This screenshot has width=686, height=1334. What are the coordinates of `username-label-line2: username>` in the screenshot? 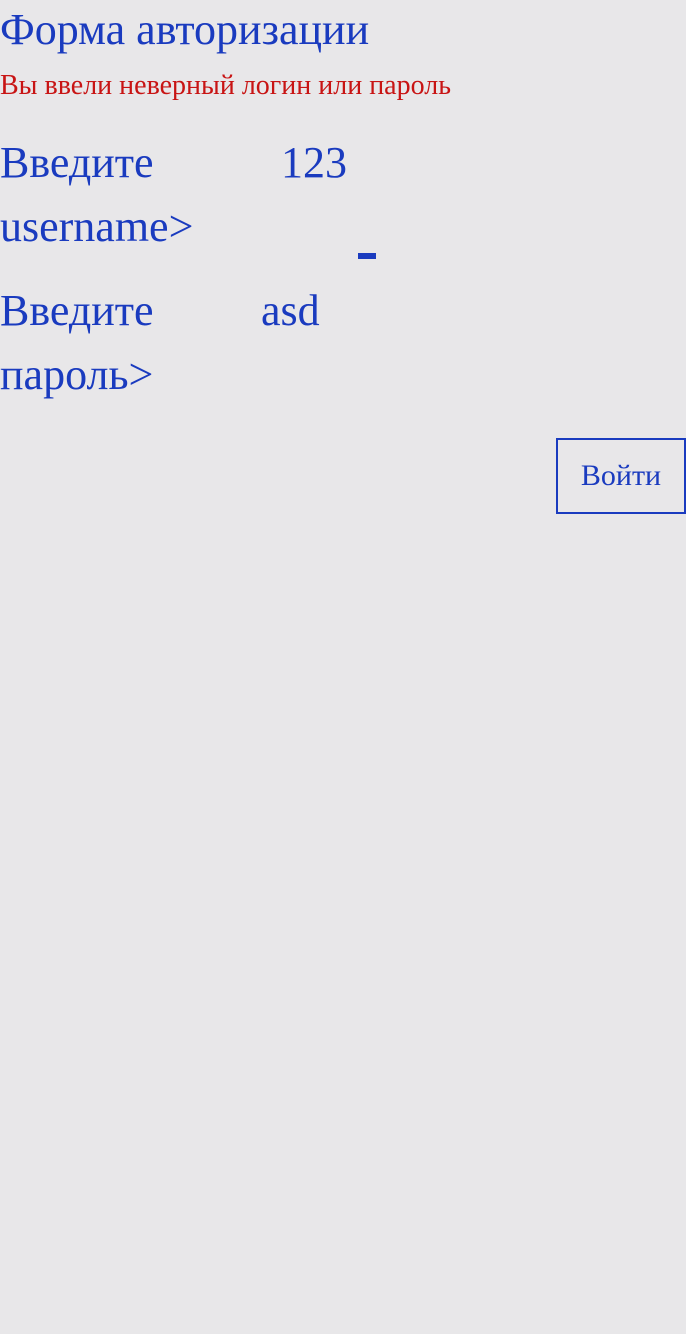 It's located at (97, 226).